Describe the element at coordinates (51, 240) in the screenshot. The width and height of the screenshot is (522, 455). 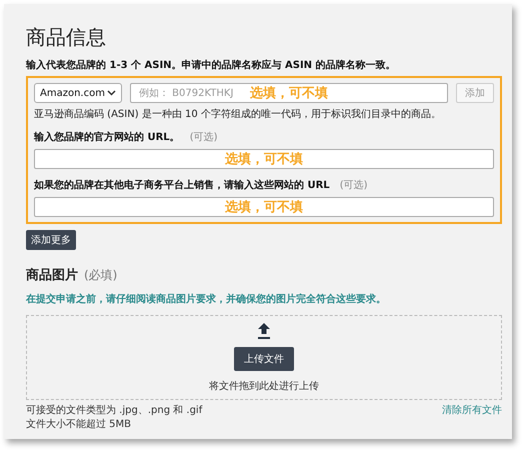
I see `add-more-button: 添加更多` at that location.